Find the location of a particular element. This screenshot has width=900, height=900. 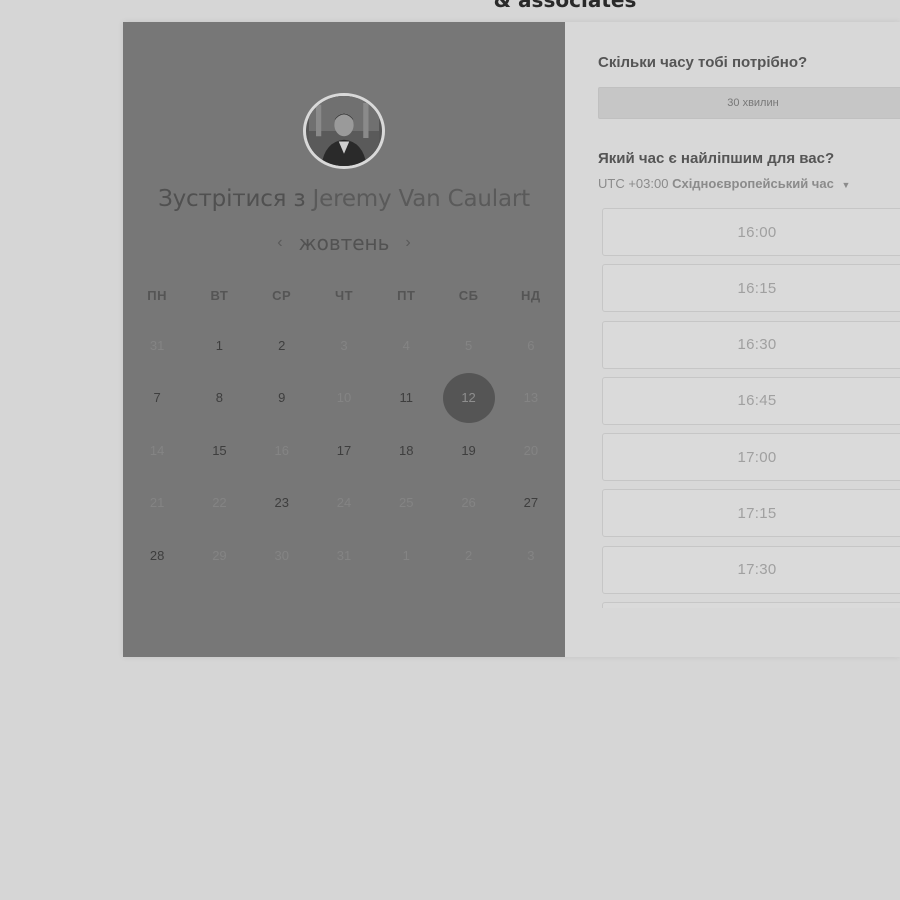

calendar-day-number: 12 is located at coordinates (468, 397).